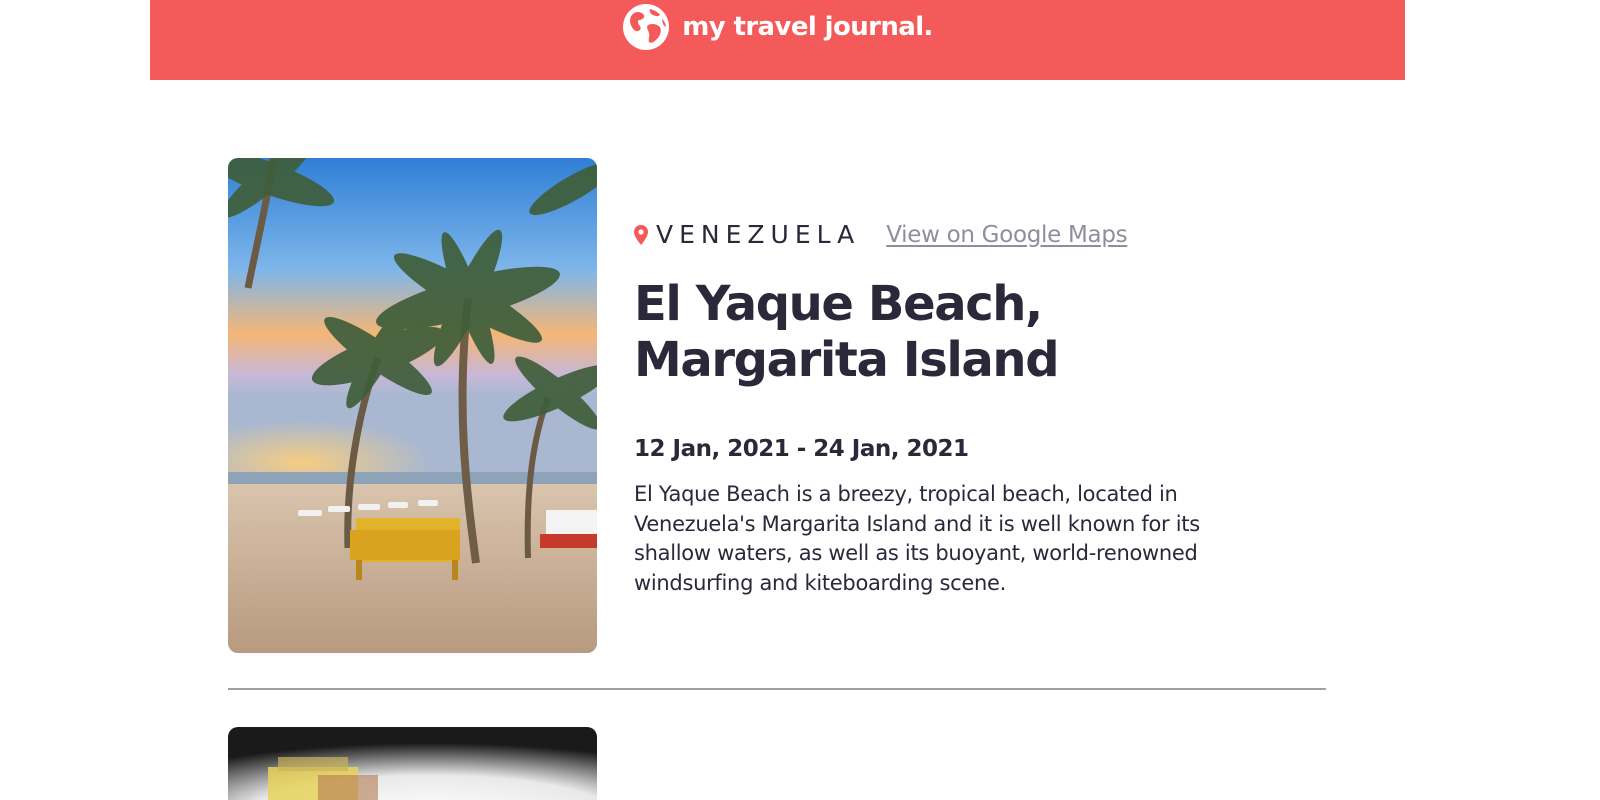 The image size is (1600, 800). What do you see at coordinates (777, 689) in the screenshot?
I see `entry-divider` at bounding box center [777, 689].